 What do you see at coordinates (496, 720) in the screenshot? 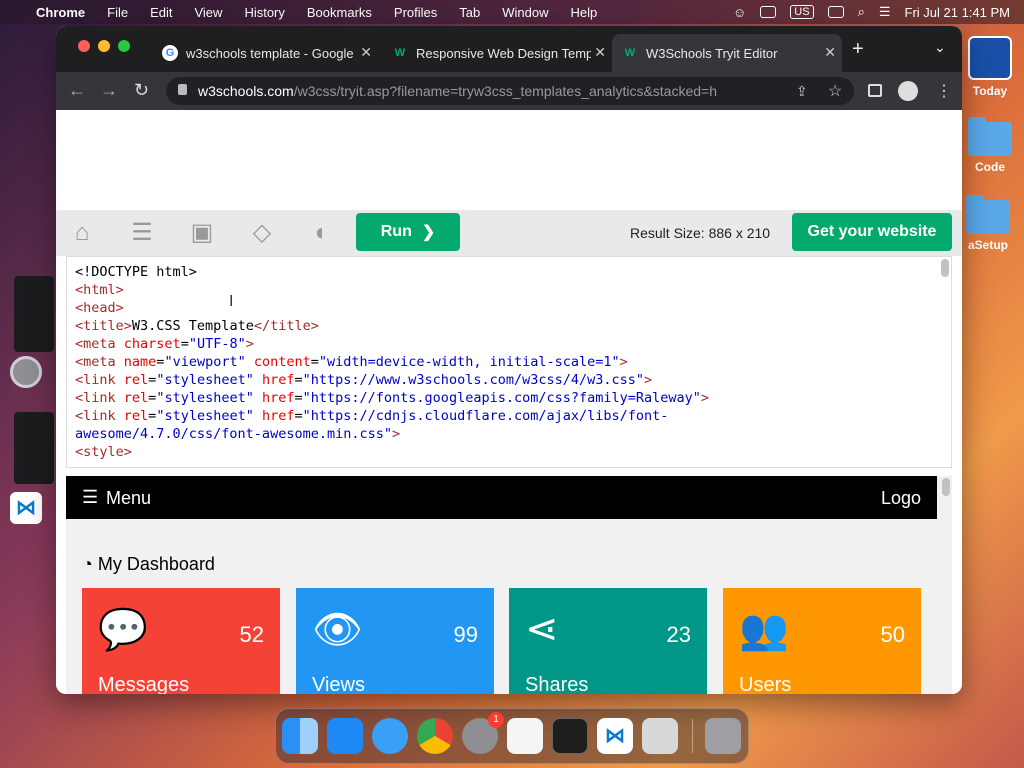
I see `notification-badge: 1` at bounding box center [496, 720].